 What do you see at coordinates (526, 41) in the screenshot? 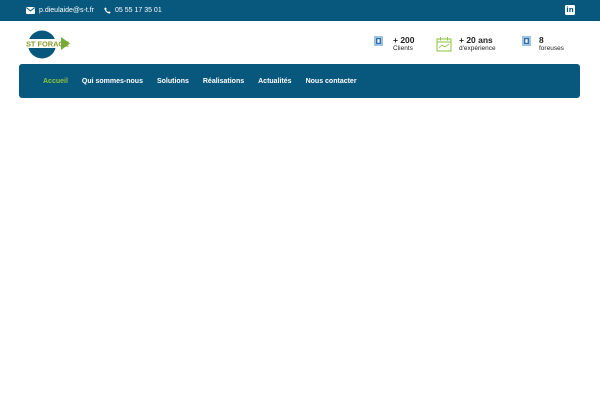
I see `drill-icon` at bounding box center [526, 41].